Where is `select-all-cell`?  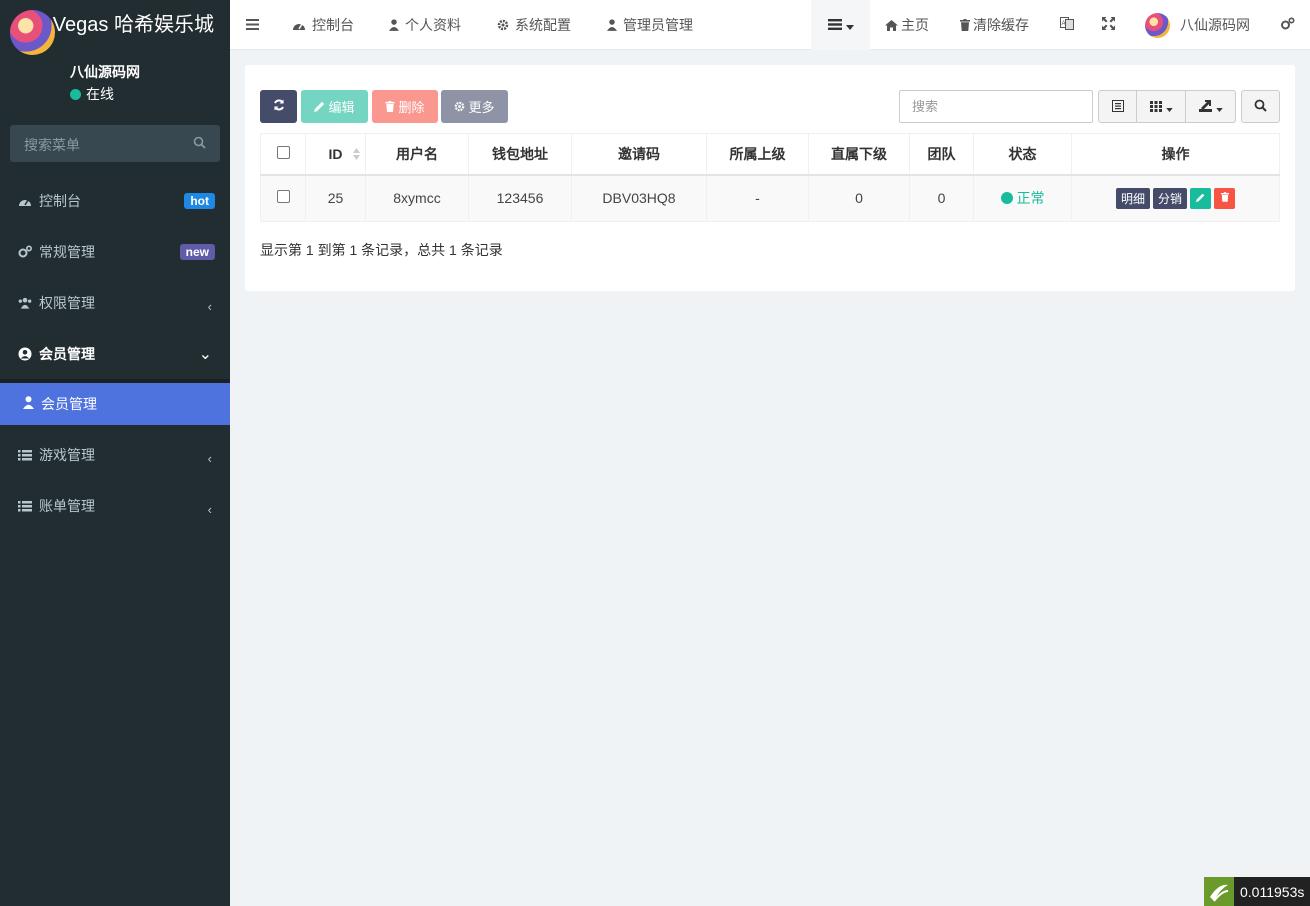 select-all-cell is located at coordinates (283, 154).